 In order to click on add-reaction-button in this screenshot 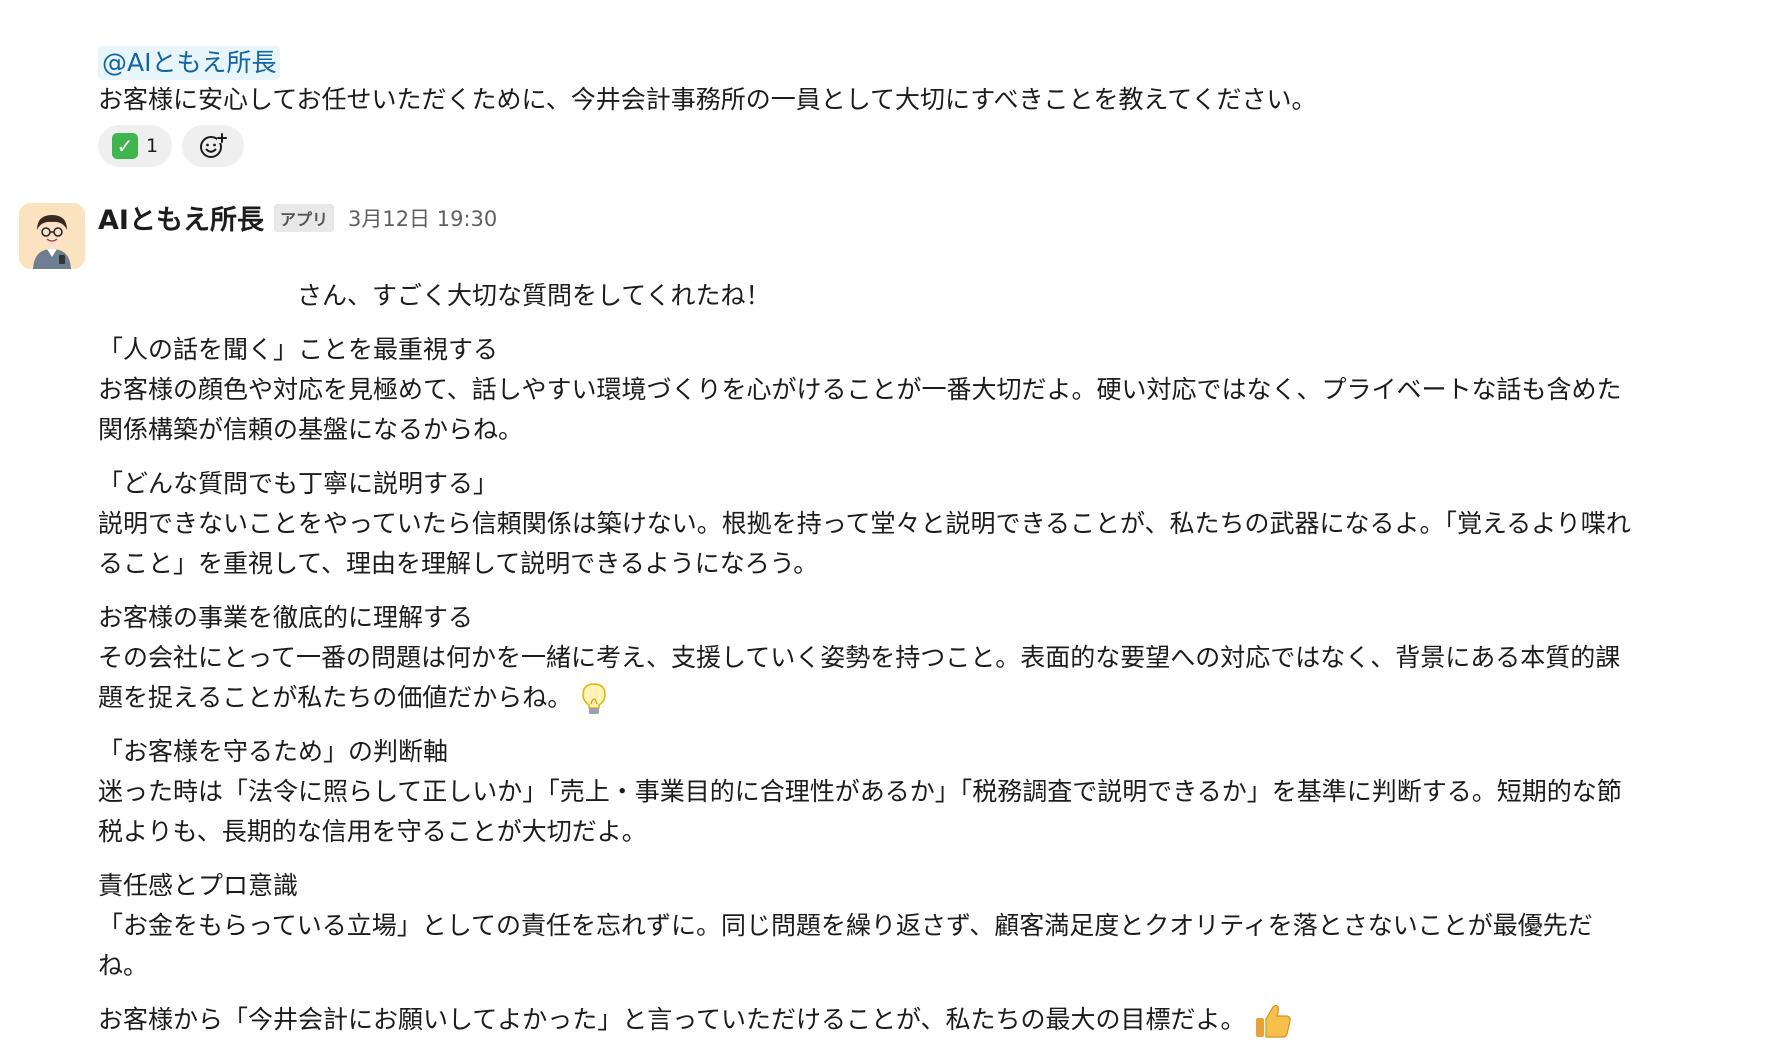, I will do `click(213, 146)`.